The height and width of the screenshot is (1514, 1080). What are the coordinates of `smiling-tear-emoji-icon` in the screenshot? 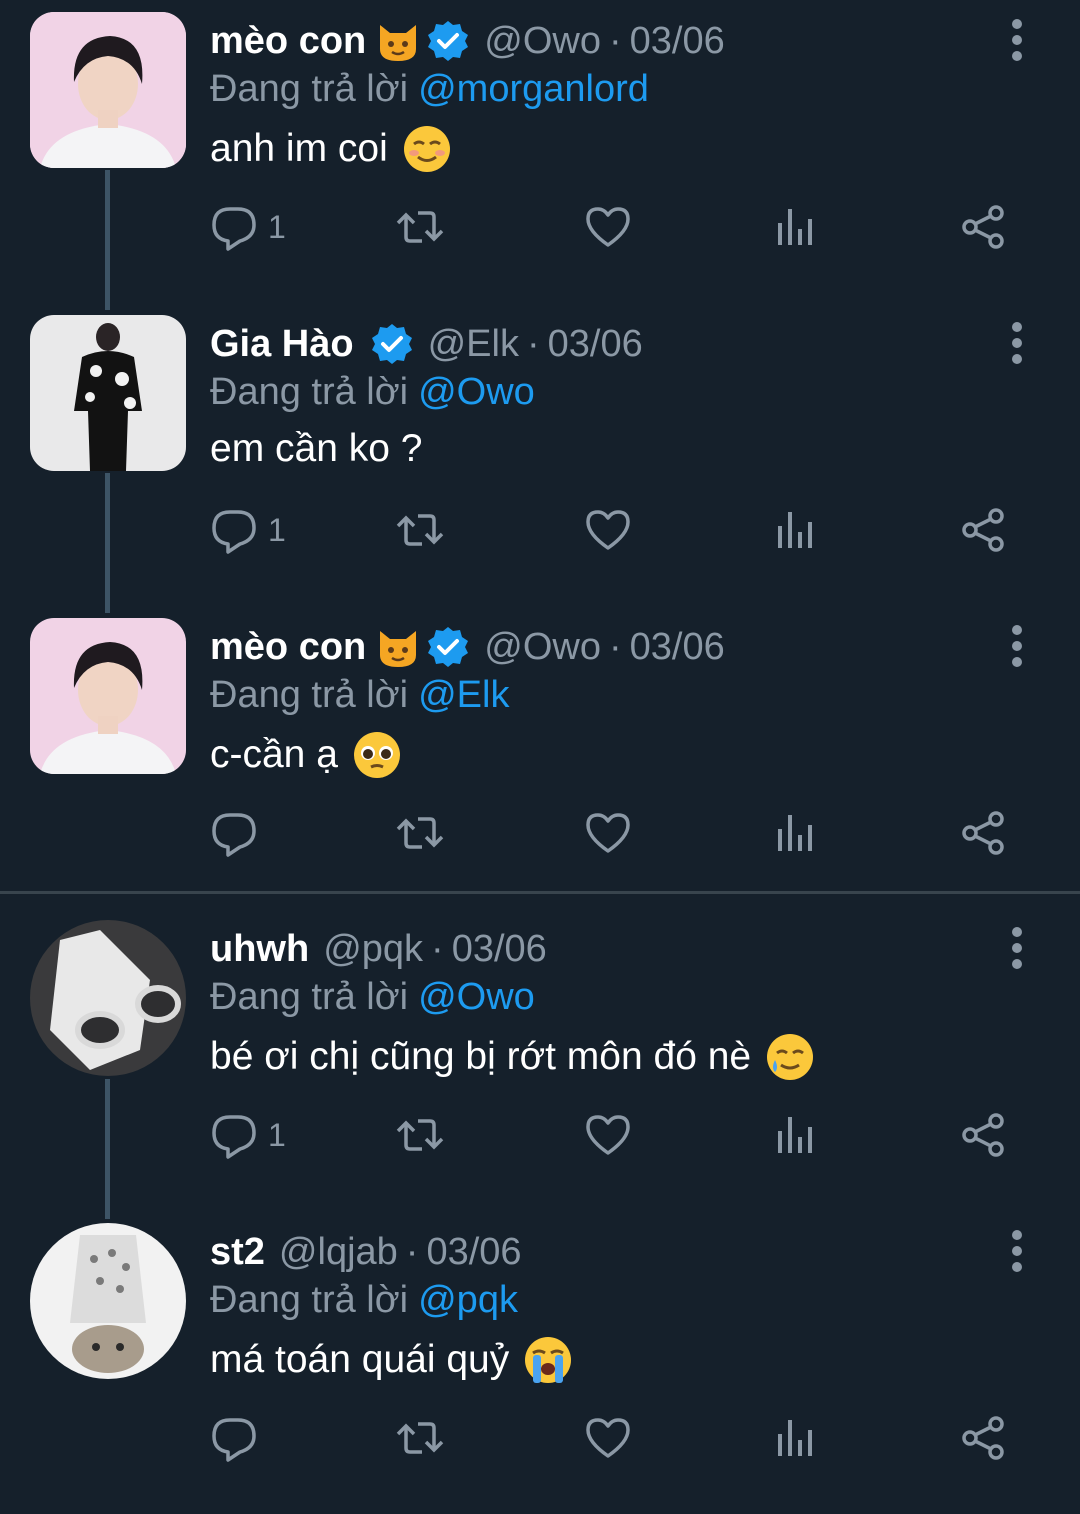 It's located at (790, 1057).